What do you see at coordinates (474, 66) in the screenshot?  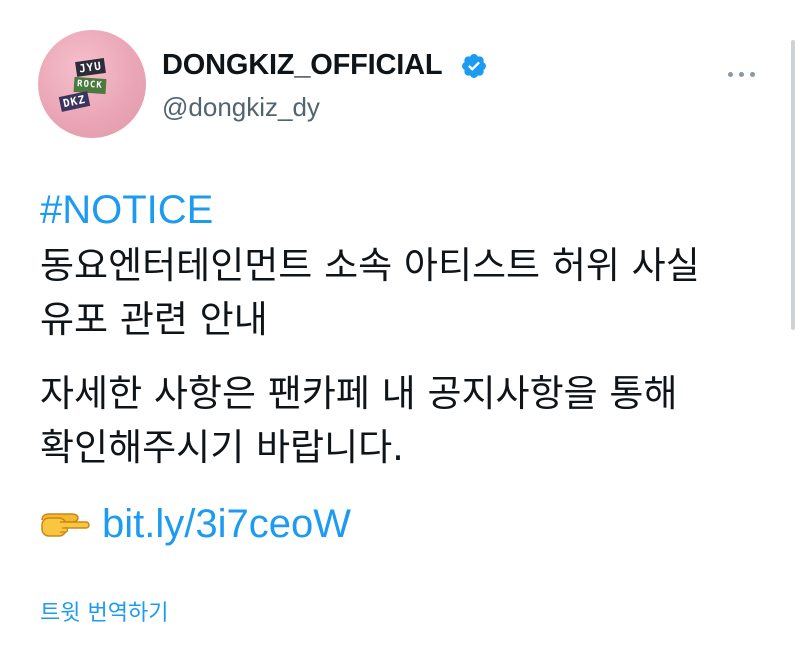 I see `verified-badge-icon` at bounding box center [474, 66].